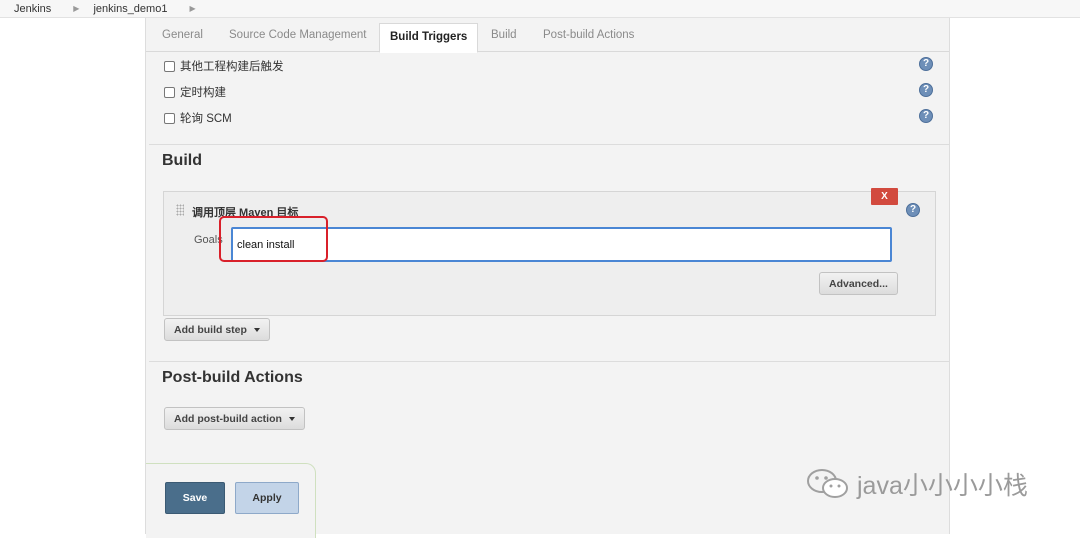 This screenshot has height=538, width=1080. Describe the element at coordinates (180, 210) in the screenshot. I see `drag-handle-icon` at that location.